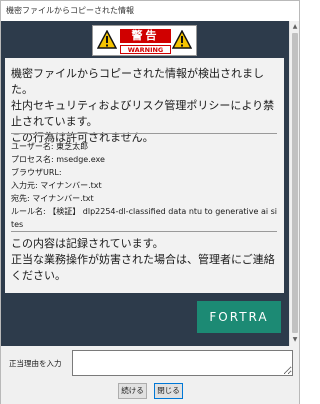 This screenshot has width=320, height=404. Describe the element at coordinates (239, 317) in the screenshot. I see `fortra-logo: FORTRA` at that location.